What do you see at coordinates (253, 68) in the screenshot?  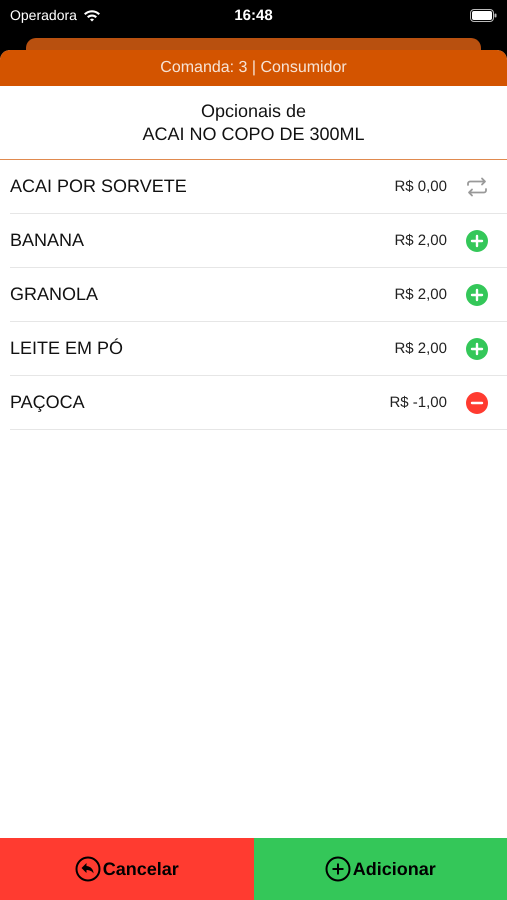 I see `sheet-title: Comanda: 3 | Consumidor` at bounding box center [253, 68].